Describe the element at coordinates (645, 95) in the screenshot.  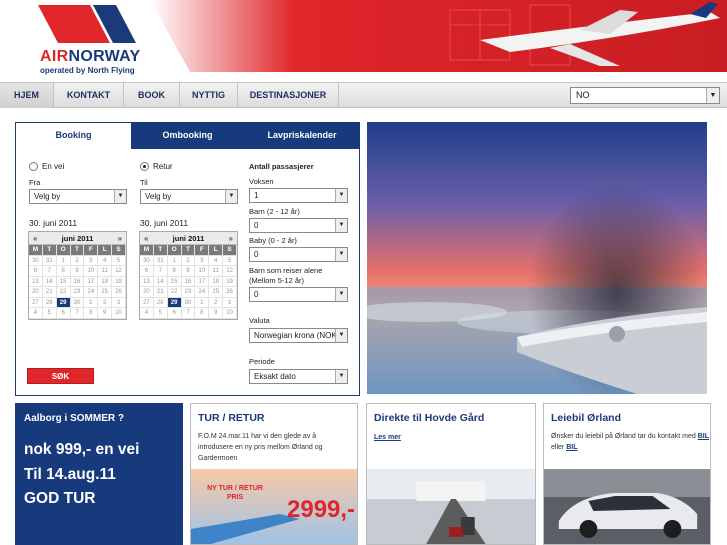
I see `language-select: NO ▼` at that location.